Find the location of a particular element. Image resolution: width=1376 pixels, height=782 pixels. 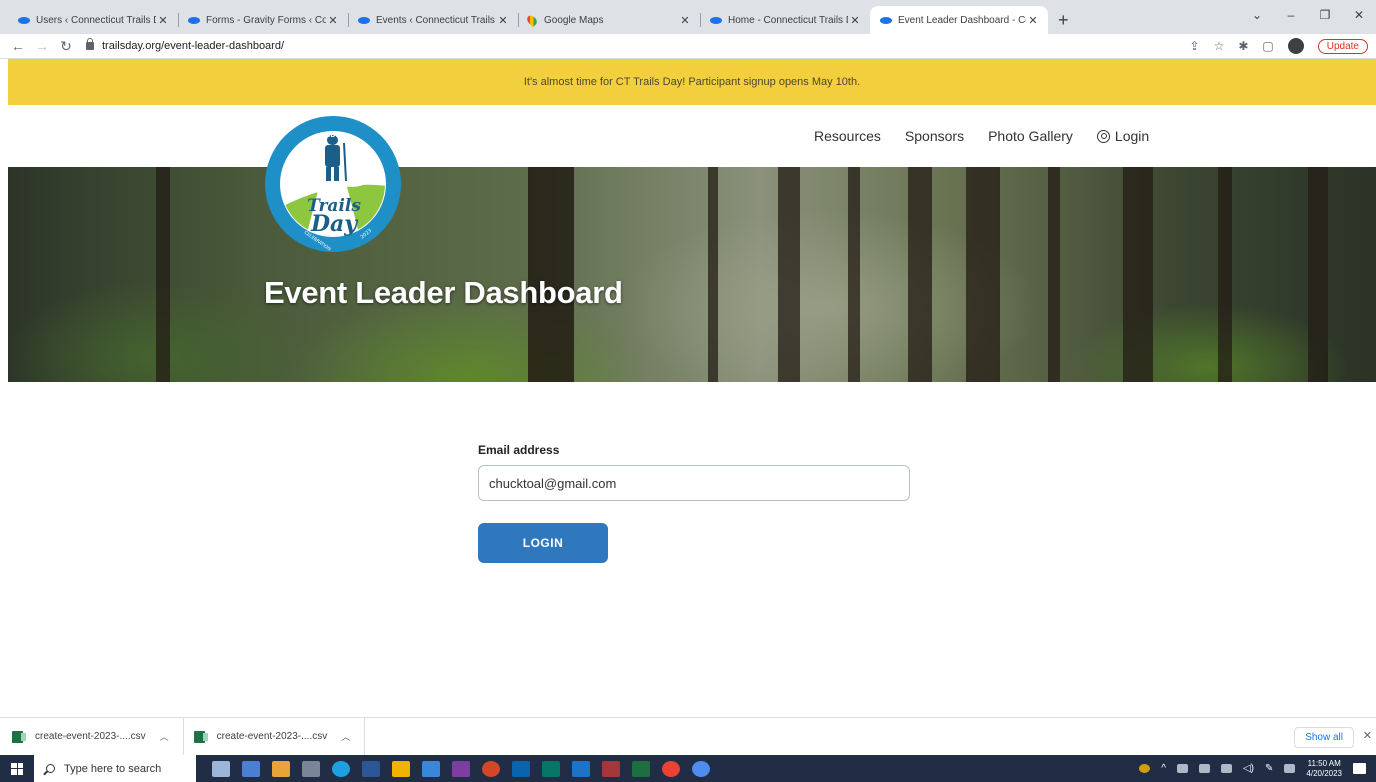

tab-title: Home - Connecticut Trails Day 20 is located at coordinates (788, 20).